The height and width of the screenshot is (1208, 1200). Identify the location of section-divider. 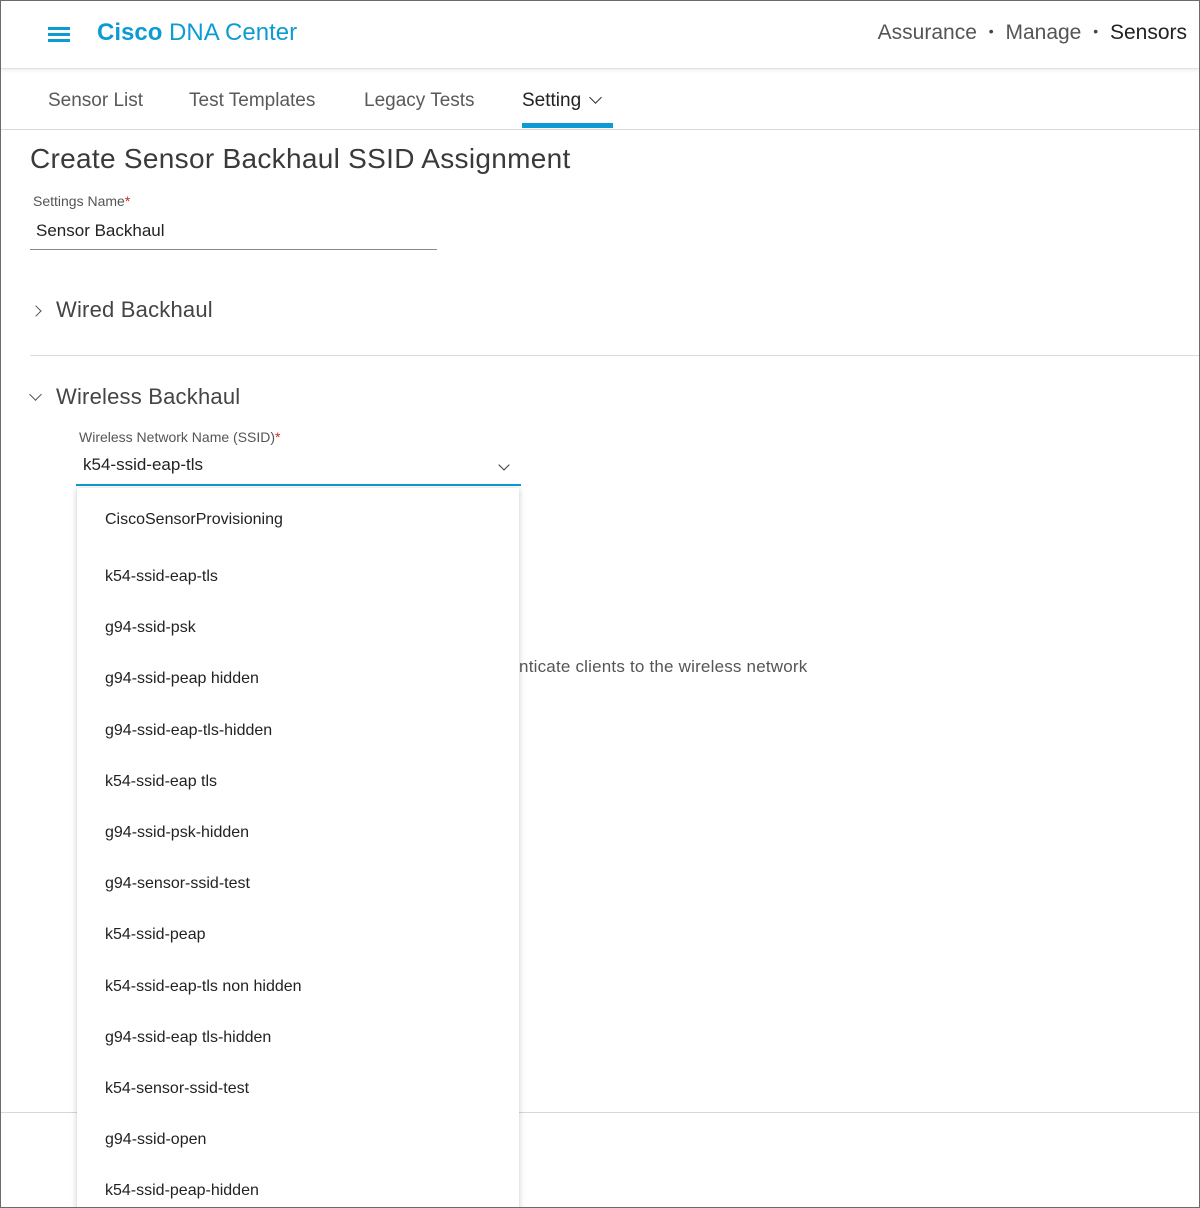
(614, 355).